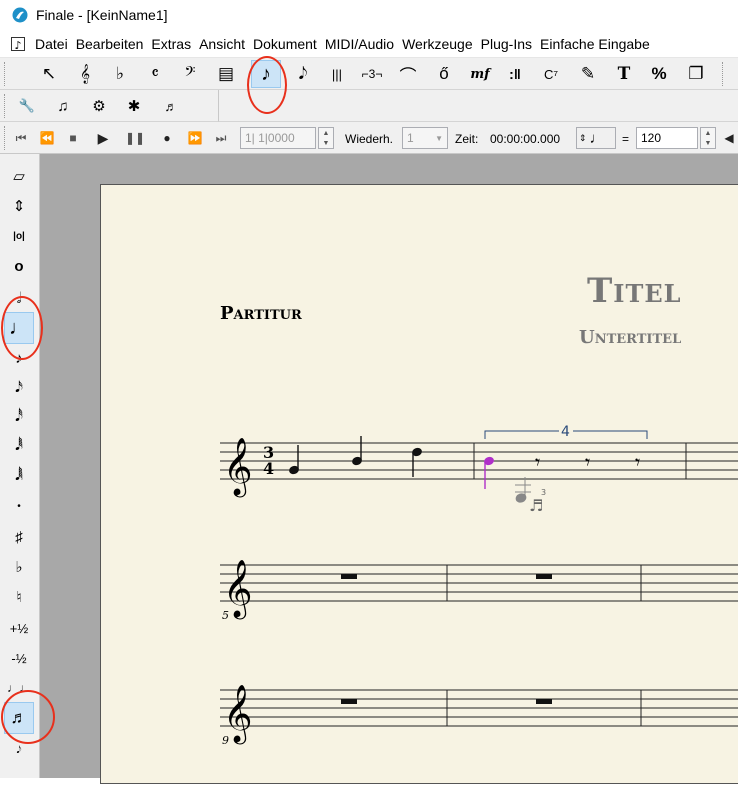 This screenshot has height=785, width=738. Describe the element at coordinates (174, 44) in the screenshot. I see `menu-extras: Extras` at that location.